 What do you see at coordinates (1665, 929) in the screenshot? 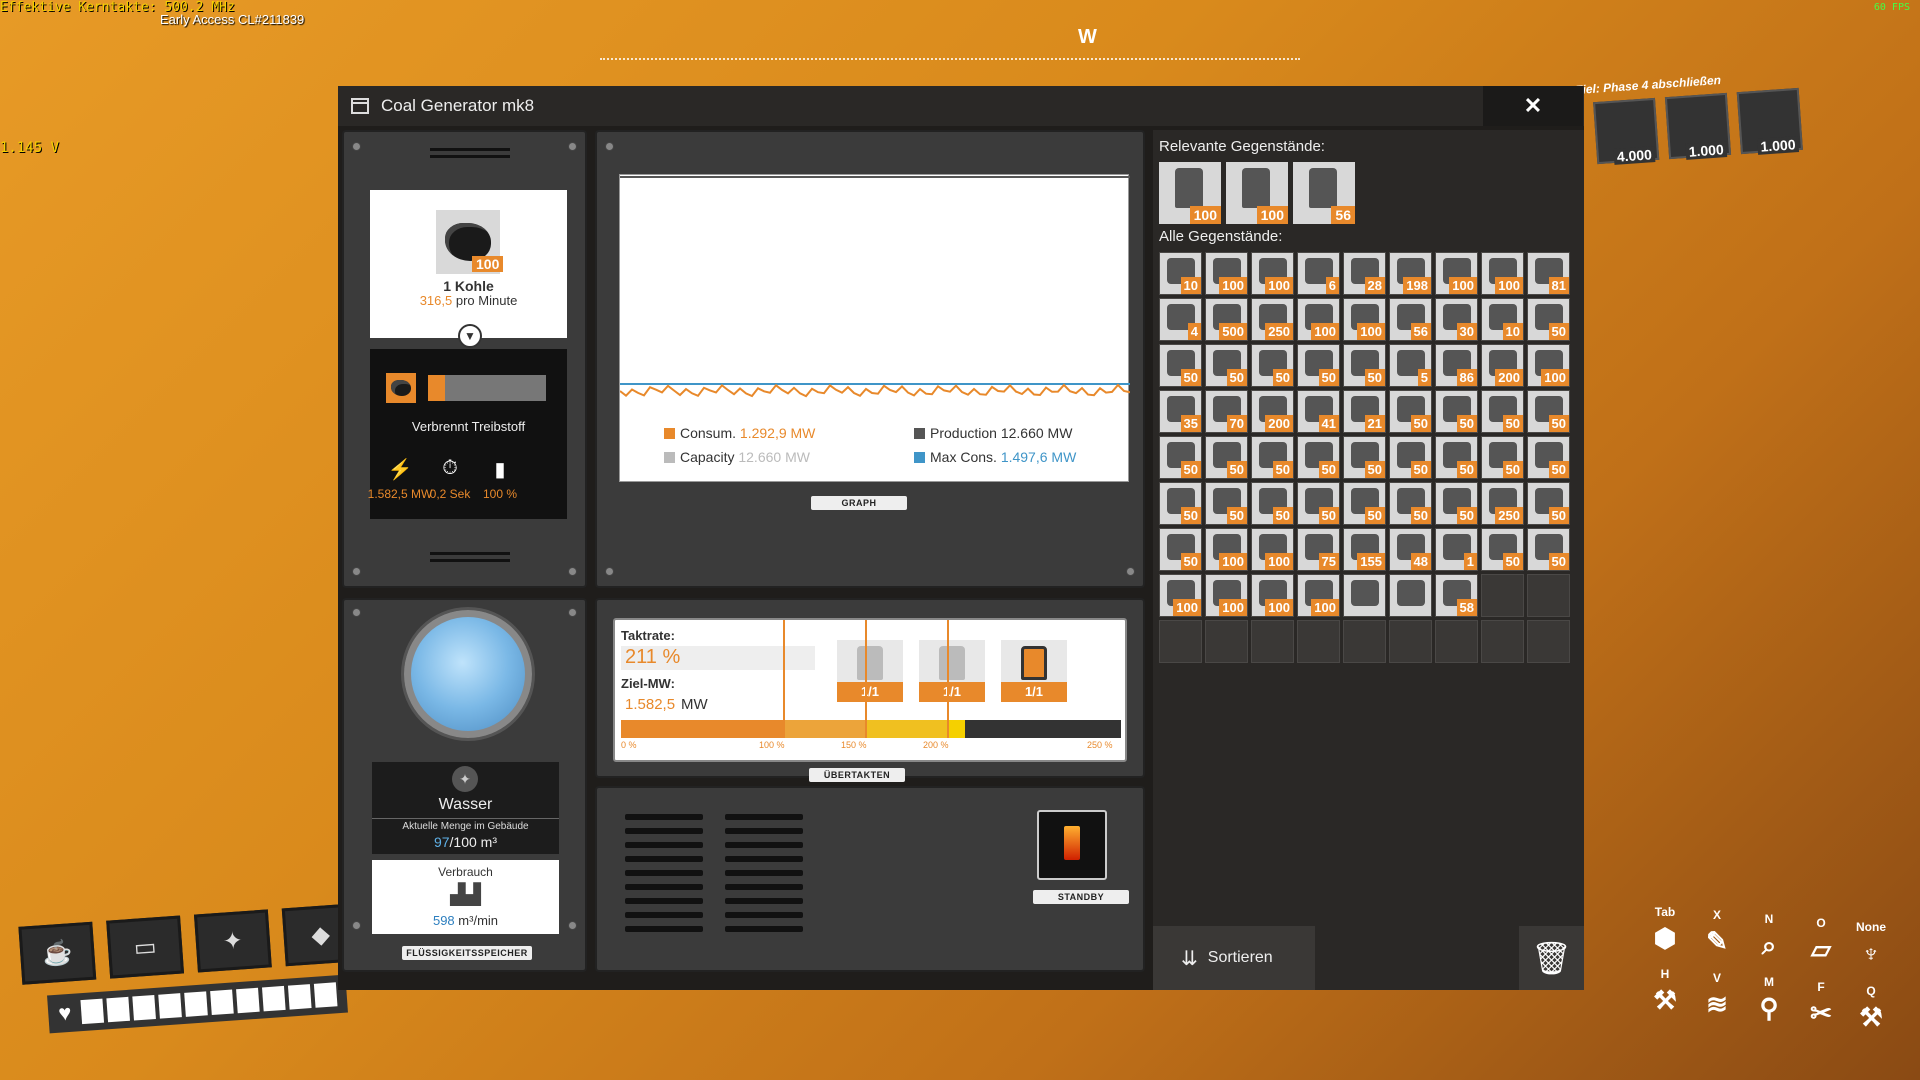
I see `key-tab: Tab ⬢` at bounding box center [1665, 929].